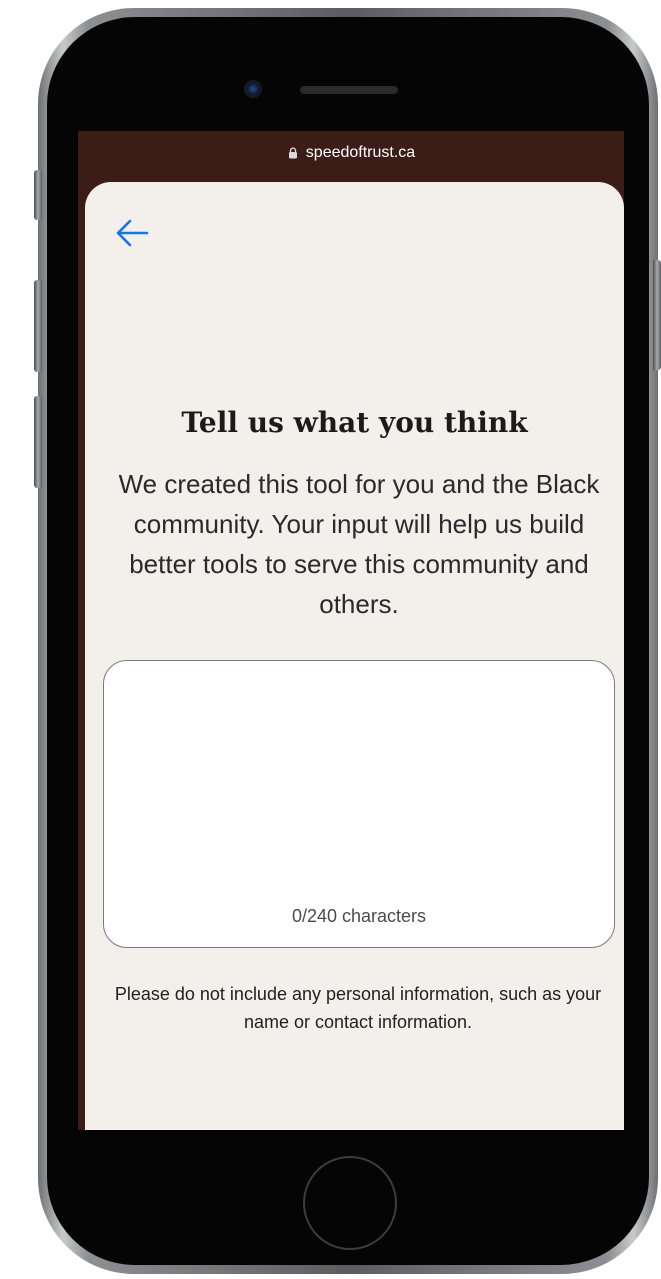 This screenshot has width=661, height=1279. Describe the element at coordinates (350, 1203) in the screenshot. I see `home-button` at that location.